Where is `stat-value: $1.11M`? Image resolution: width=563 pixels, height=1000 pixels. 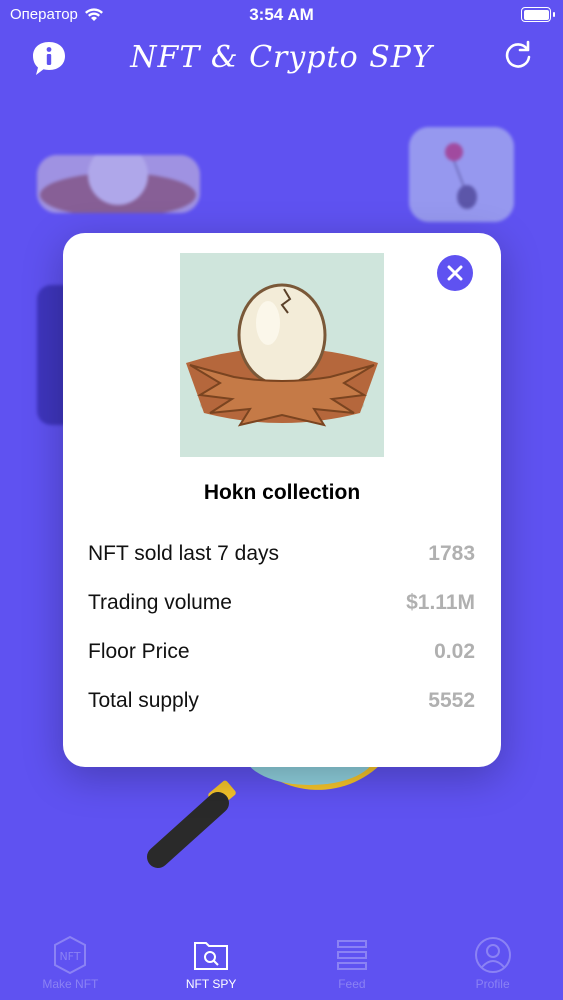
stat-value: $1.11M is located at coordinates (440, 602).